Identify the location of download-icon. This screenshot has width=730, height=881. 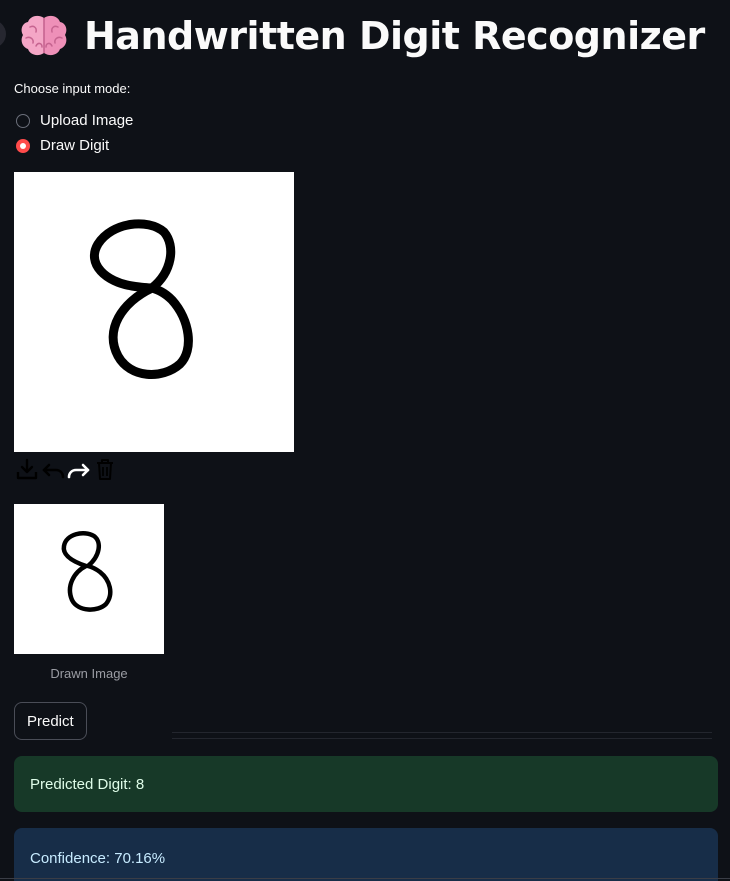
(27, 469).